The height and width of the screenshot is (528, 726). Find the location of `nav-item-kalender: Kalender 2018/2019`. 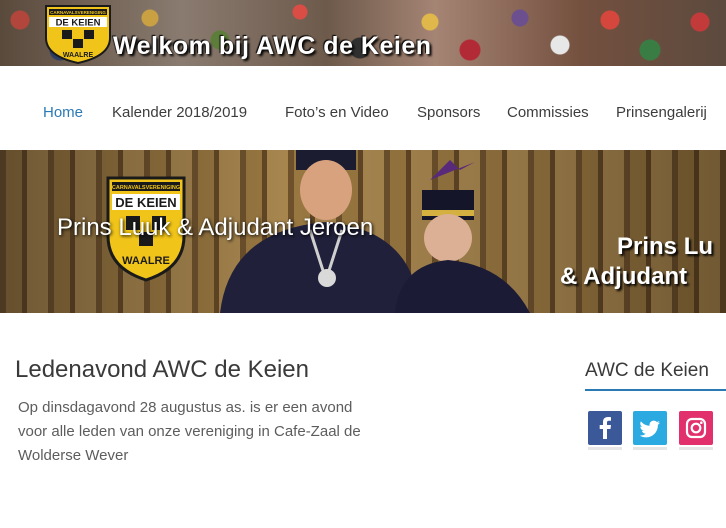

nav-item-kalender: Kalender 2018/2019 is located at coordinates (179, 112).